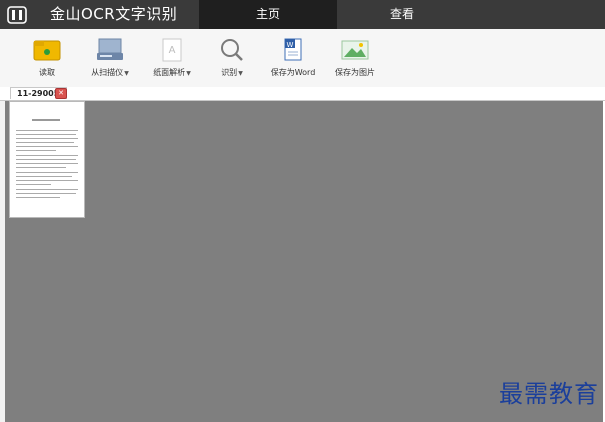  What do you see at coordinates (38, 93) in the screenshot?
I see `document-tab-label: 11-29005` at bounding box center [38, 93].